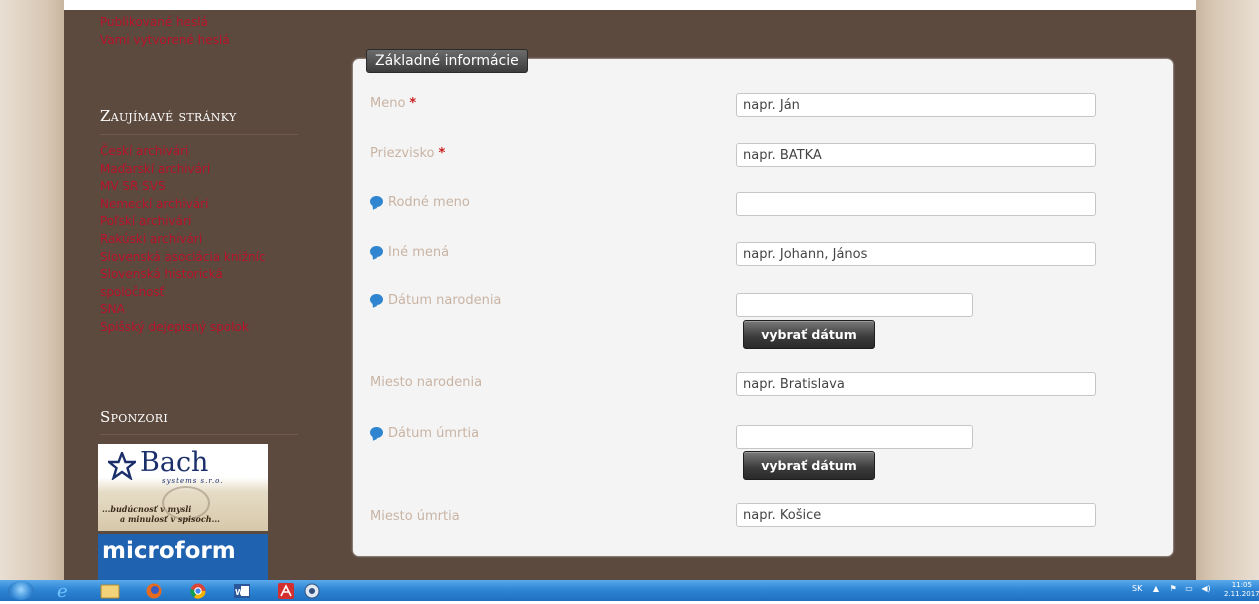 This screenshot has width=1259, height=604. I want to click on word-icon: W, so click(242, 590).